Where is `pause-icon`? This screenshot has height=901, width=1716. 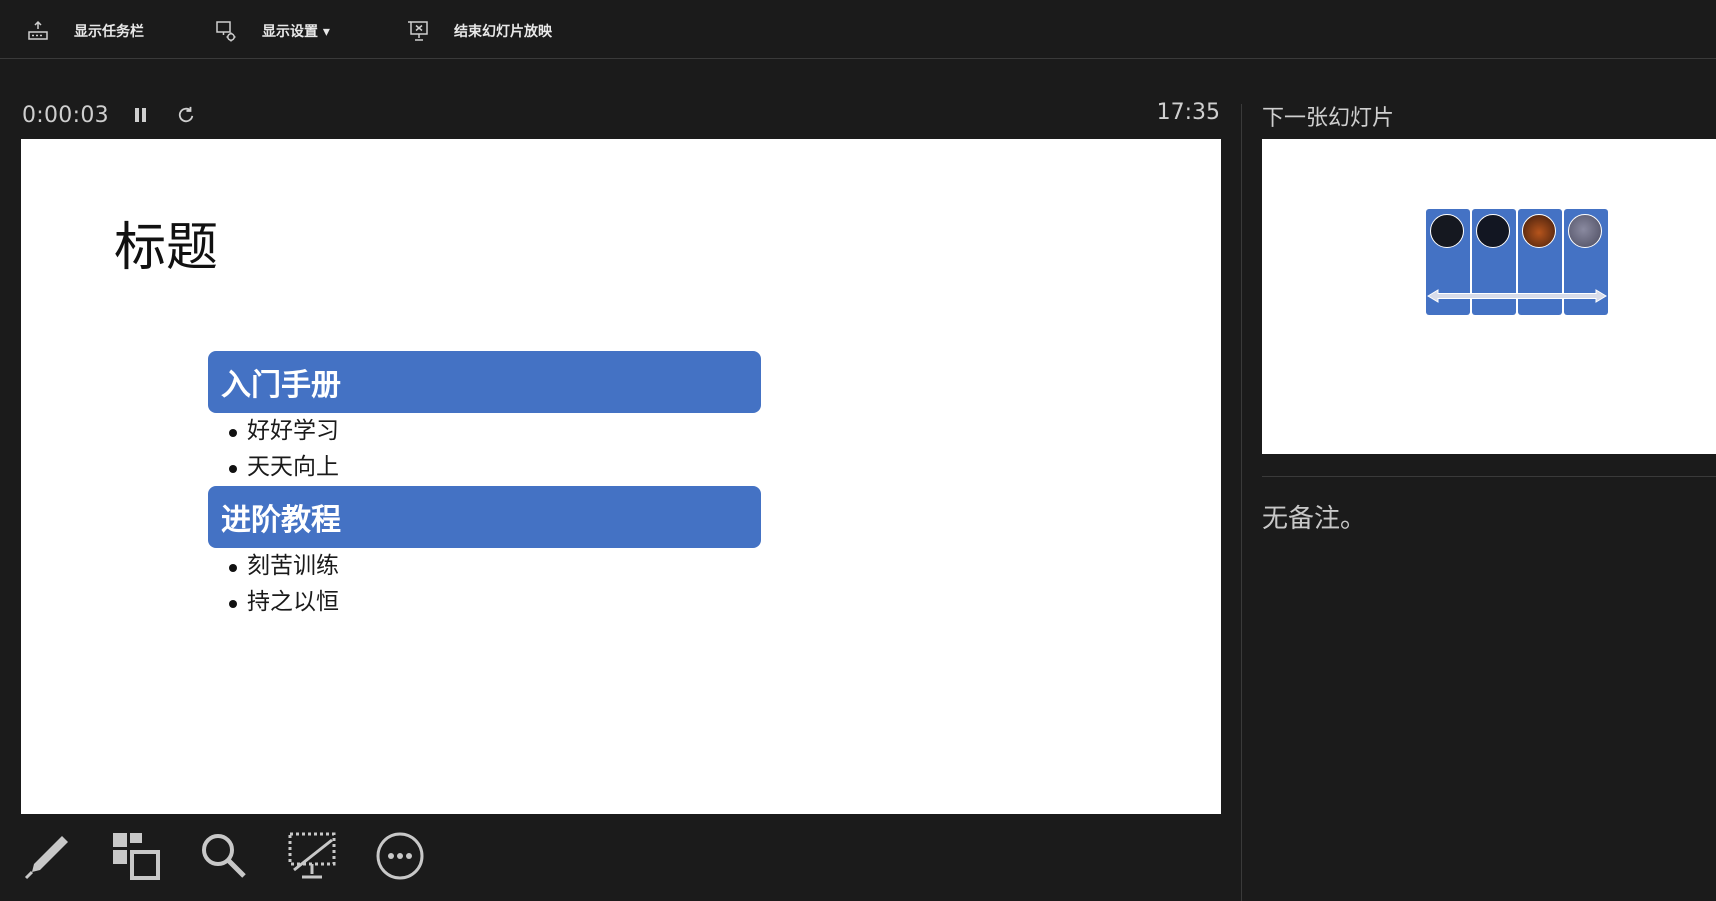
pause-icon is located at coordinates (141, 115).